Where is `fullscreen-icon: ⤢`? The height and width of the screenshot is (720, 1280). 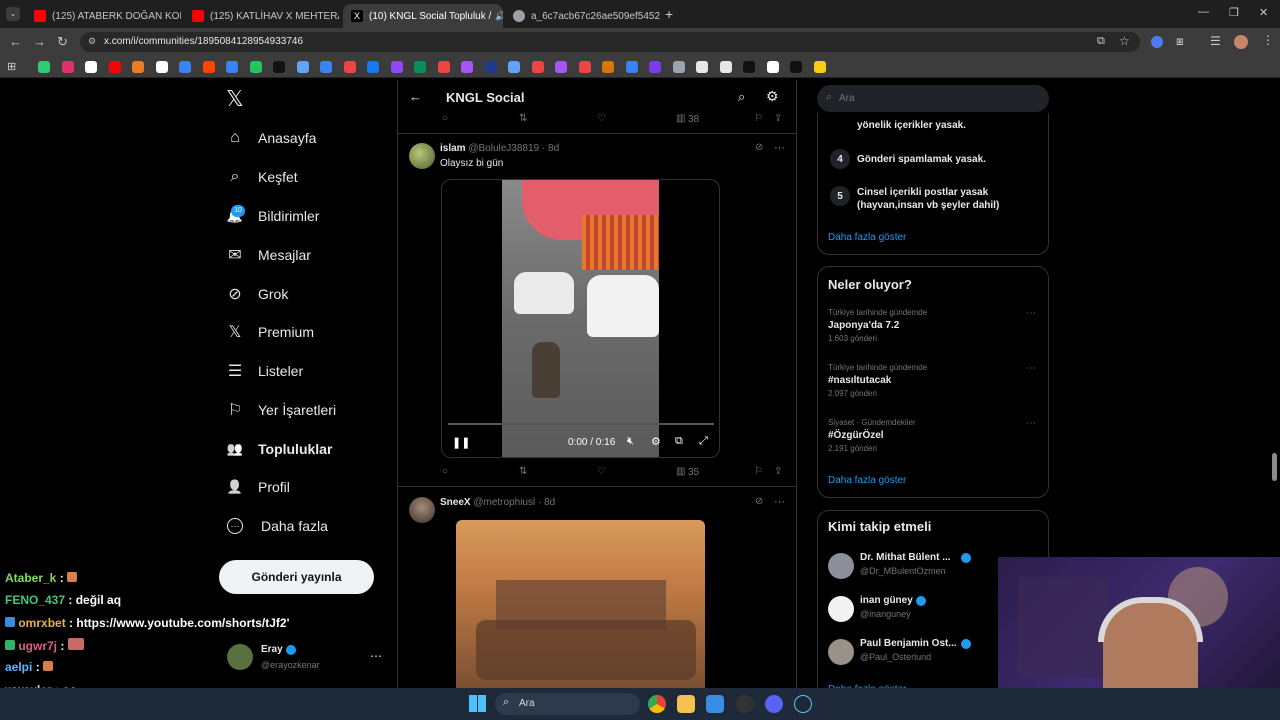 fullscreen-icon: ⤢ is located at coordinates (703, 441).